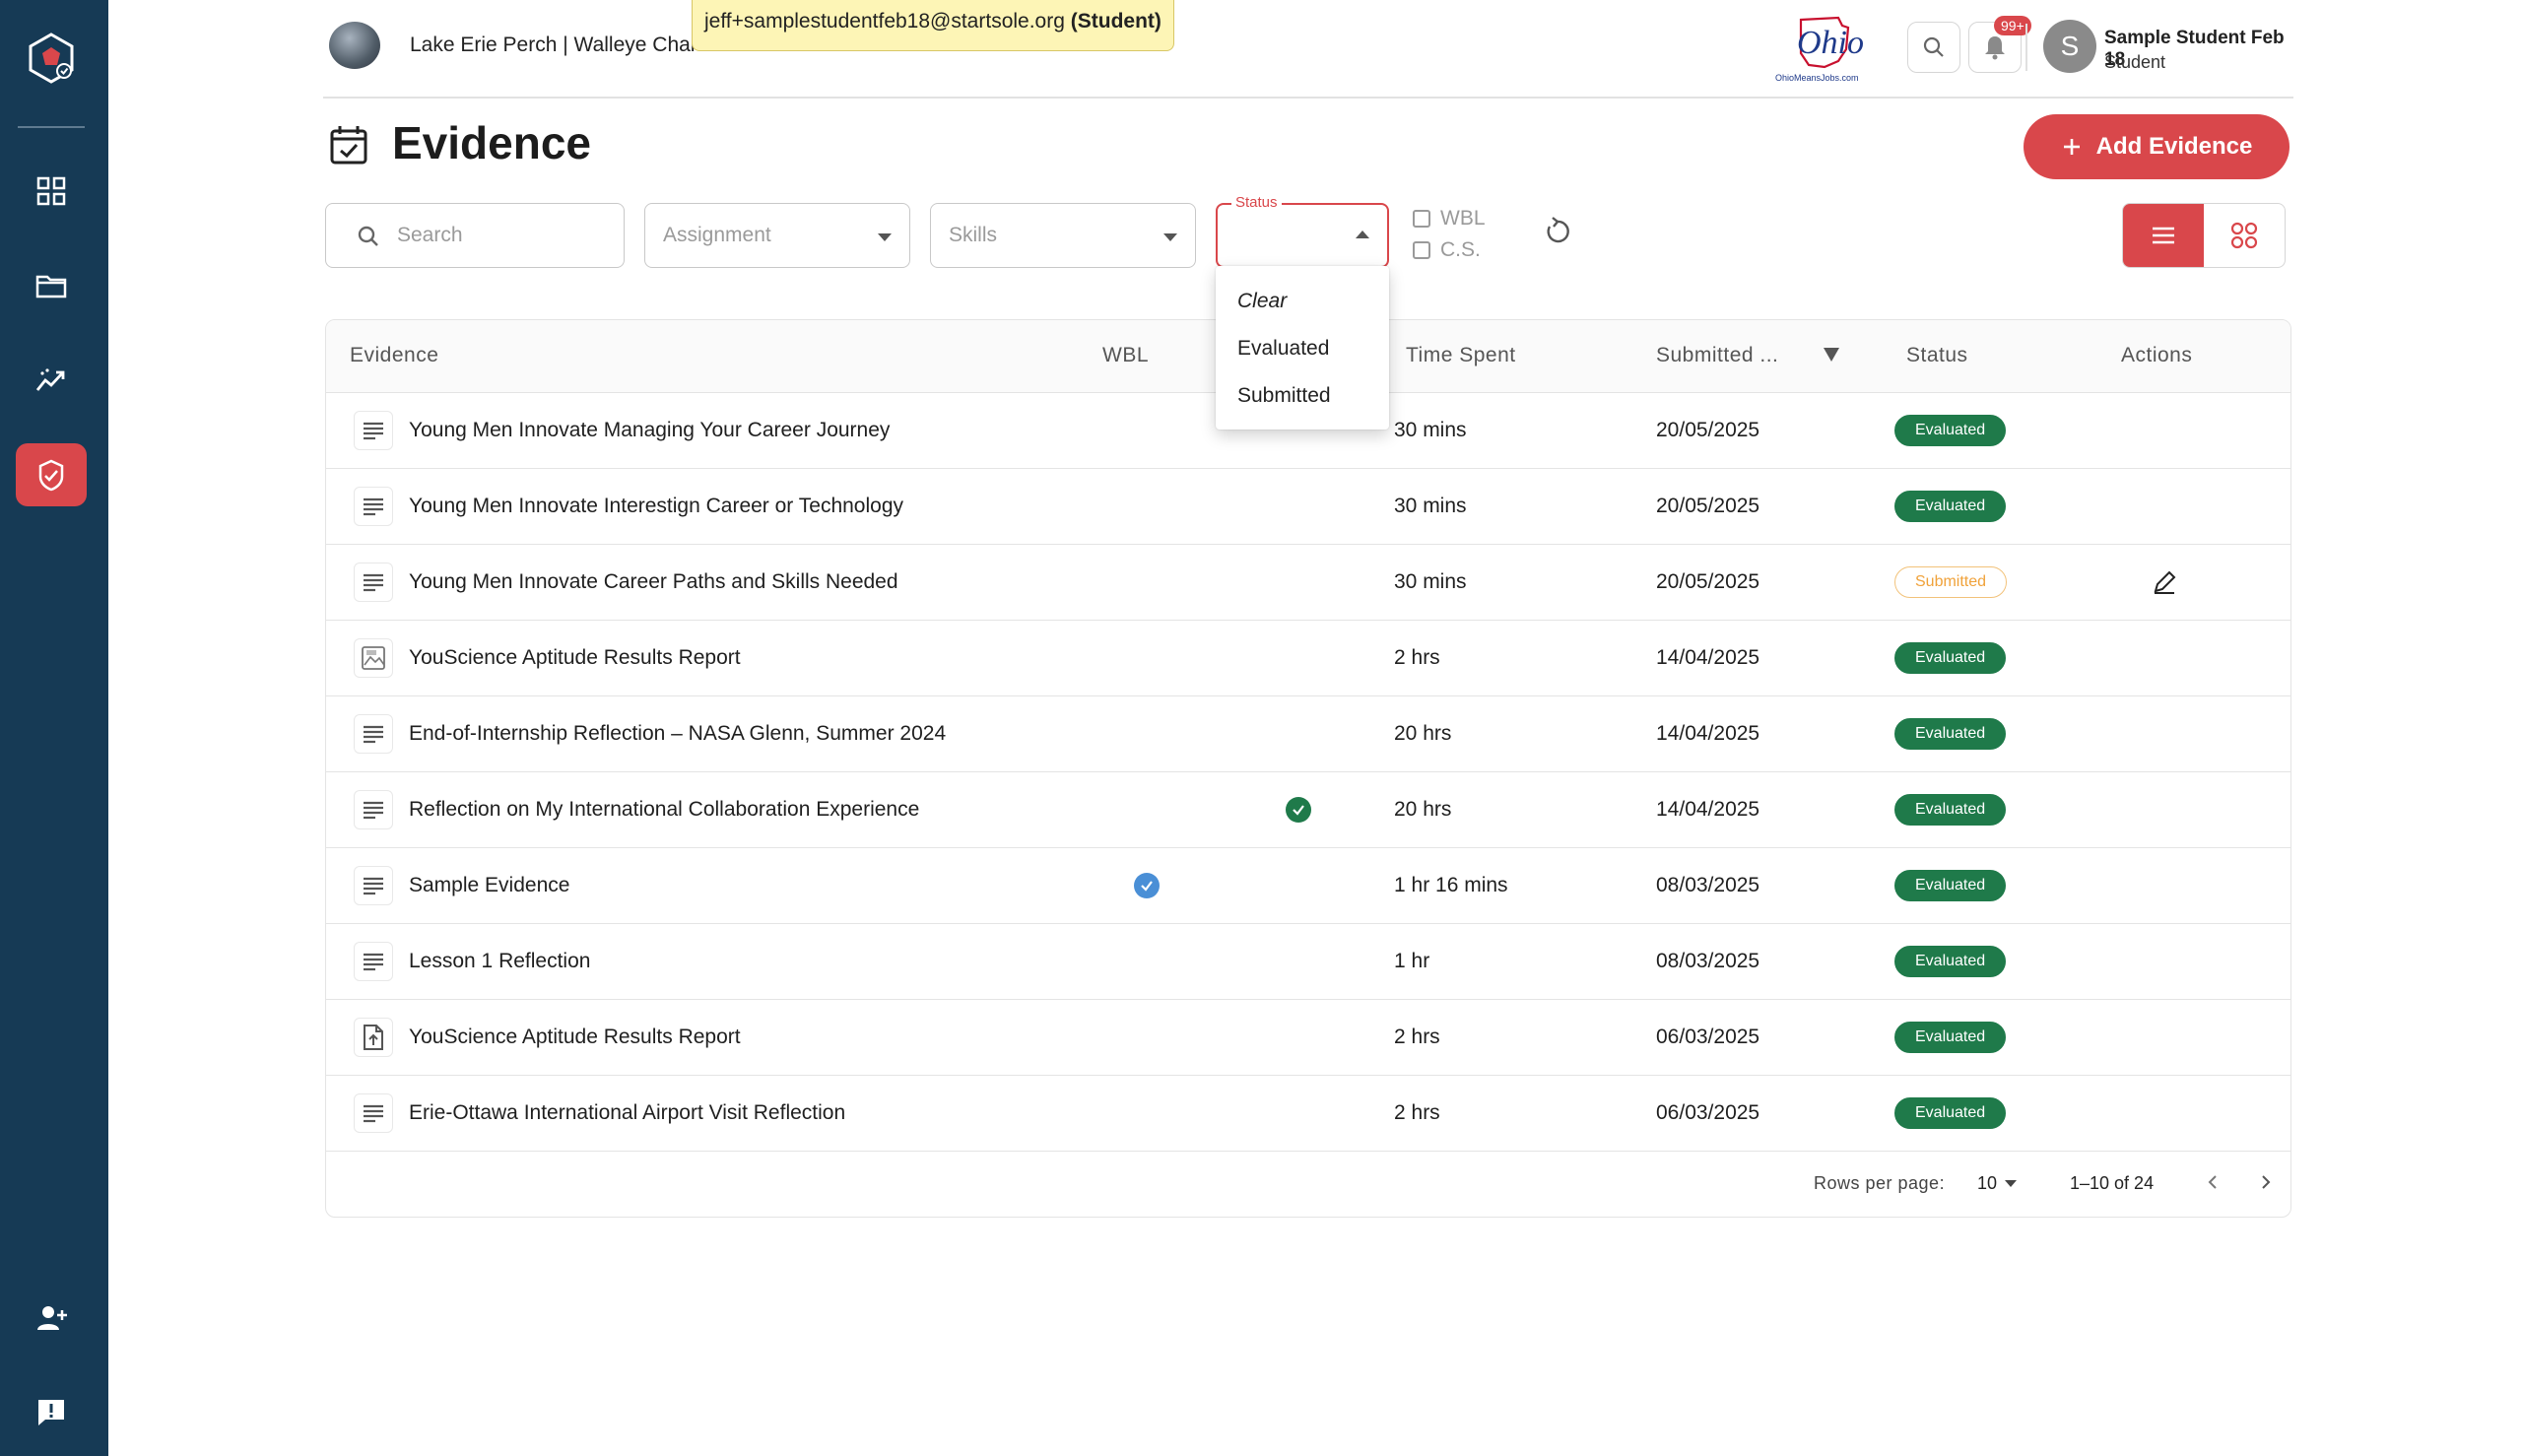 This screenshot has height=1456, width=2522. I want to click on cs-checkbox: C.S., so click(1447, 250).